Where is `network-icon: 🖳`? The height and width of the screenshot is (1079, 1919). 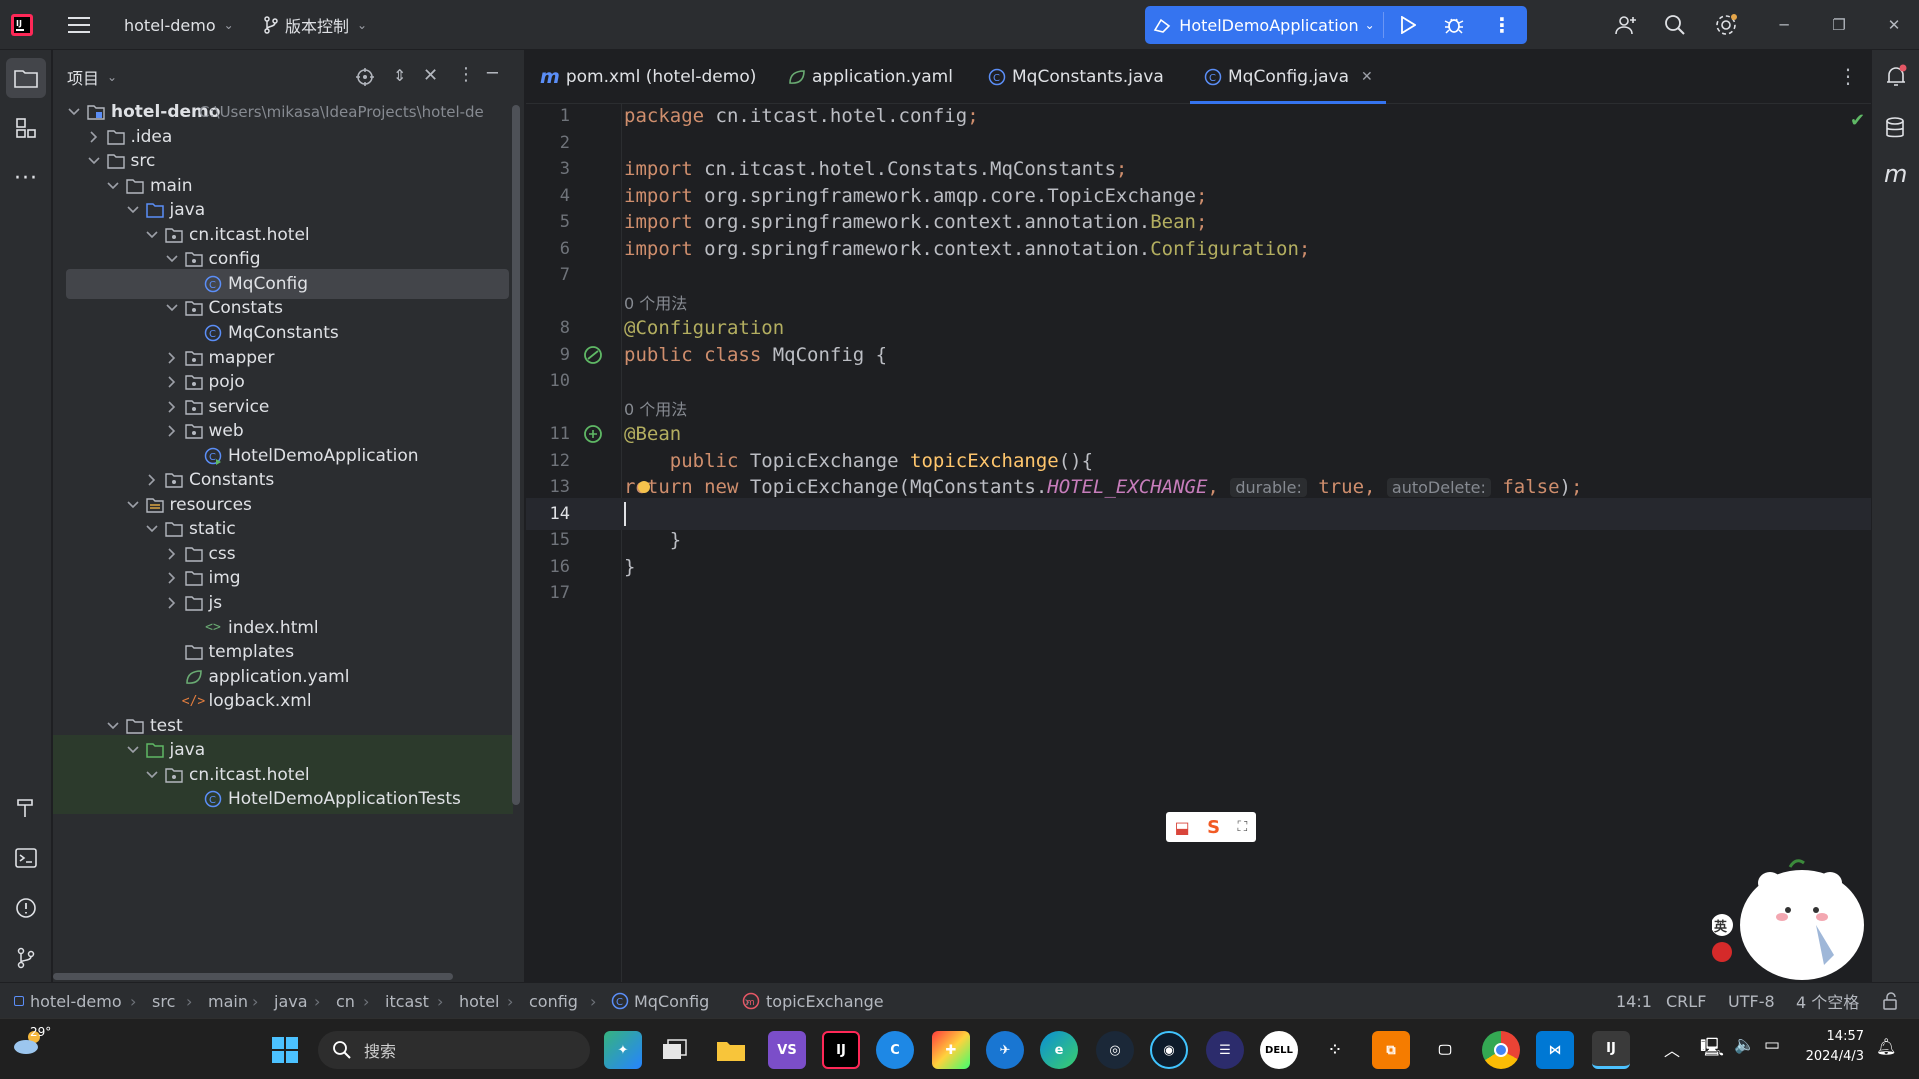
network-icon: 🖳 is located at coordinates (1712, 1050).